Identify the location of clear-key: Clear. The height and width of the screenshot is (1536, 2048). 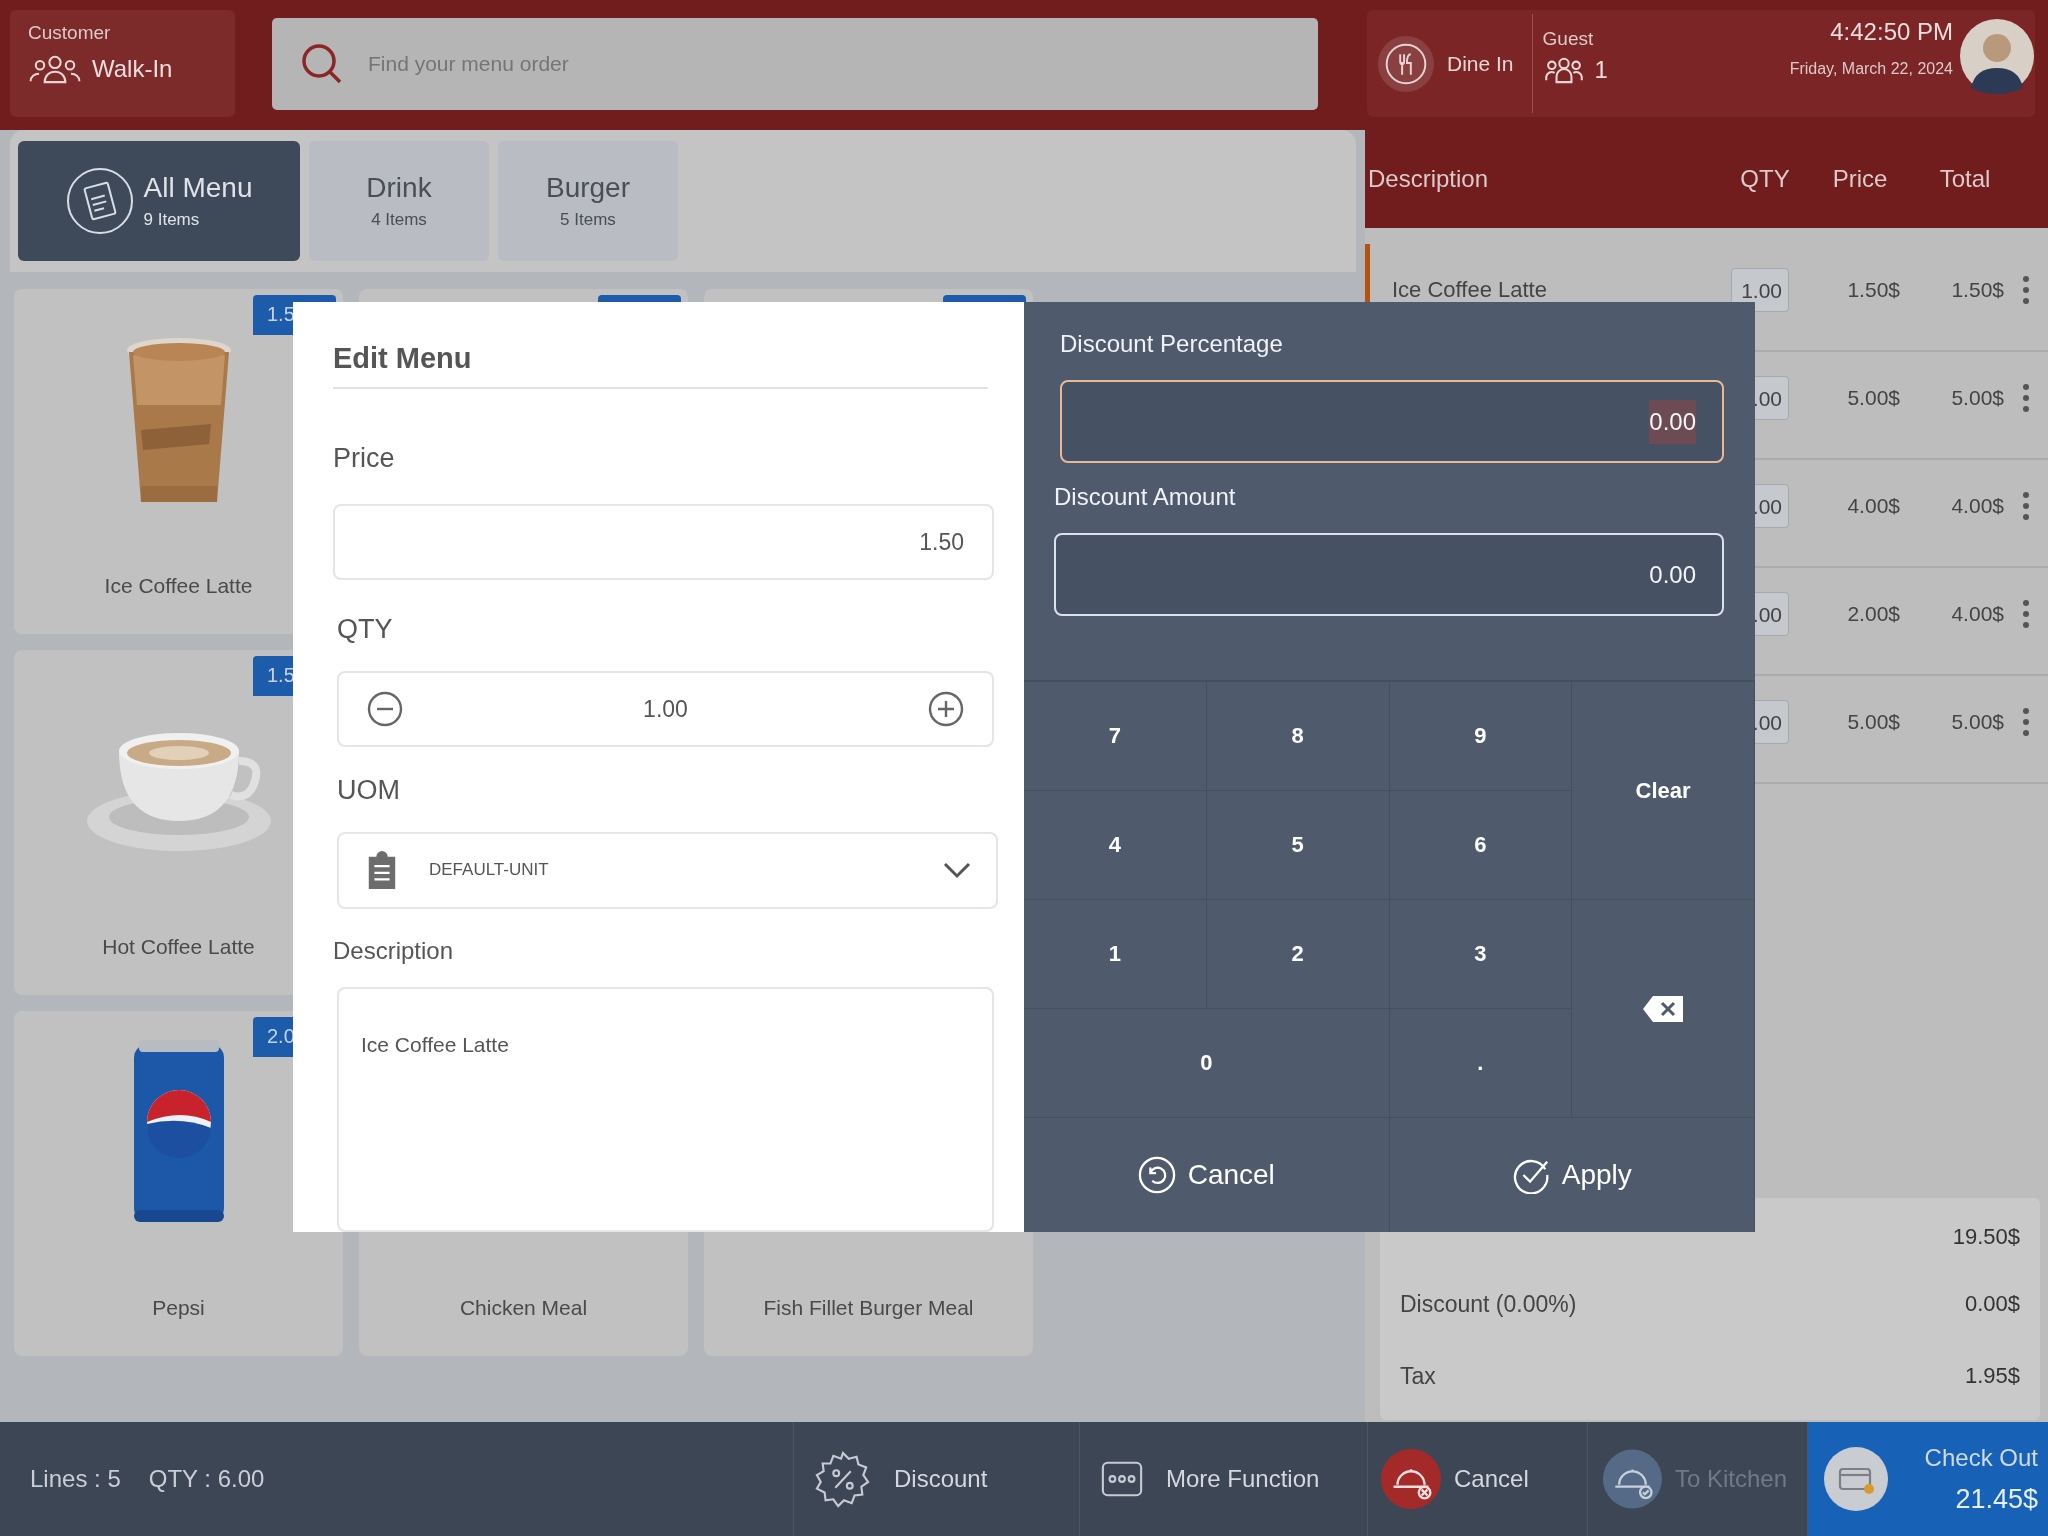
(1663, 791).